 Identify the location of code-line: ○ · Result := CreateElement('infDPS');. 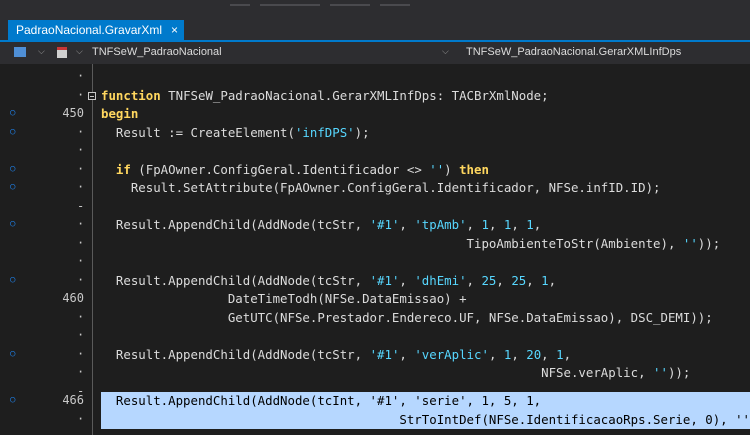
(375, 133).